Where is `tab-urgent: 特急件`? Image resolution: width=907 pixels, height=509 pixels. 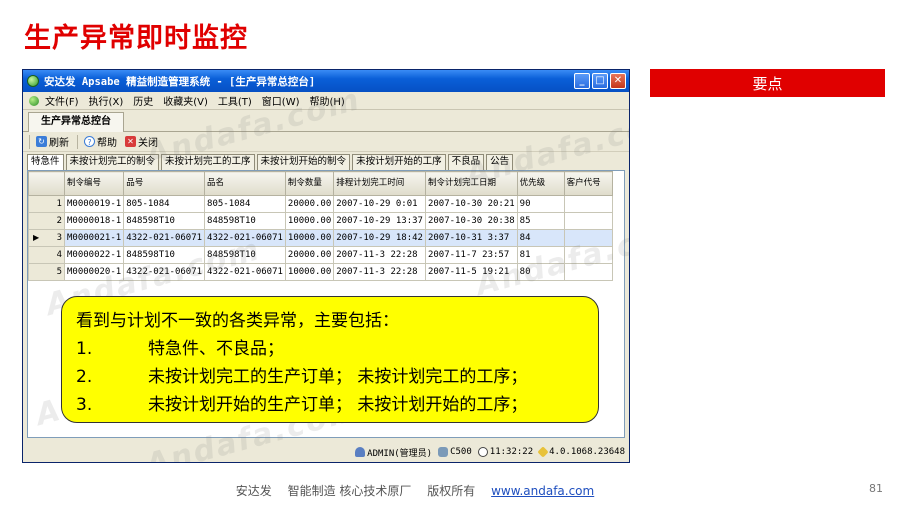
tab-urgent: 特急件 is located at coordinates (45, 162).